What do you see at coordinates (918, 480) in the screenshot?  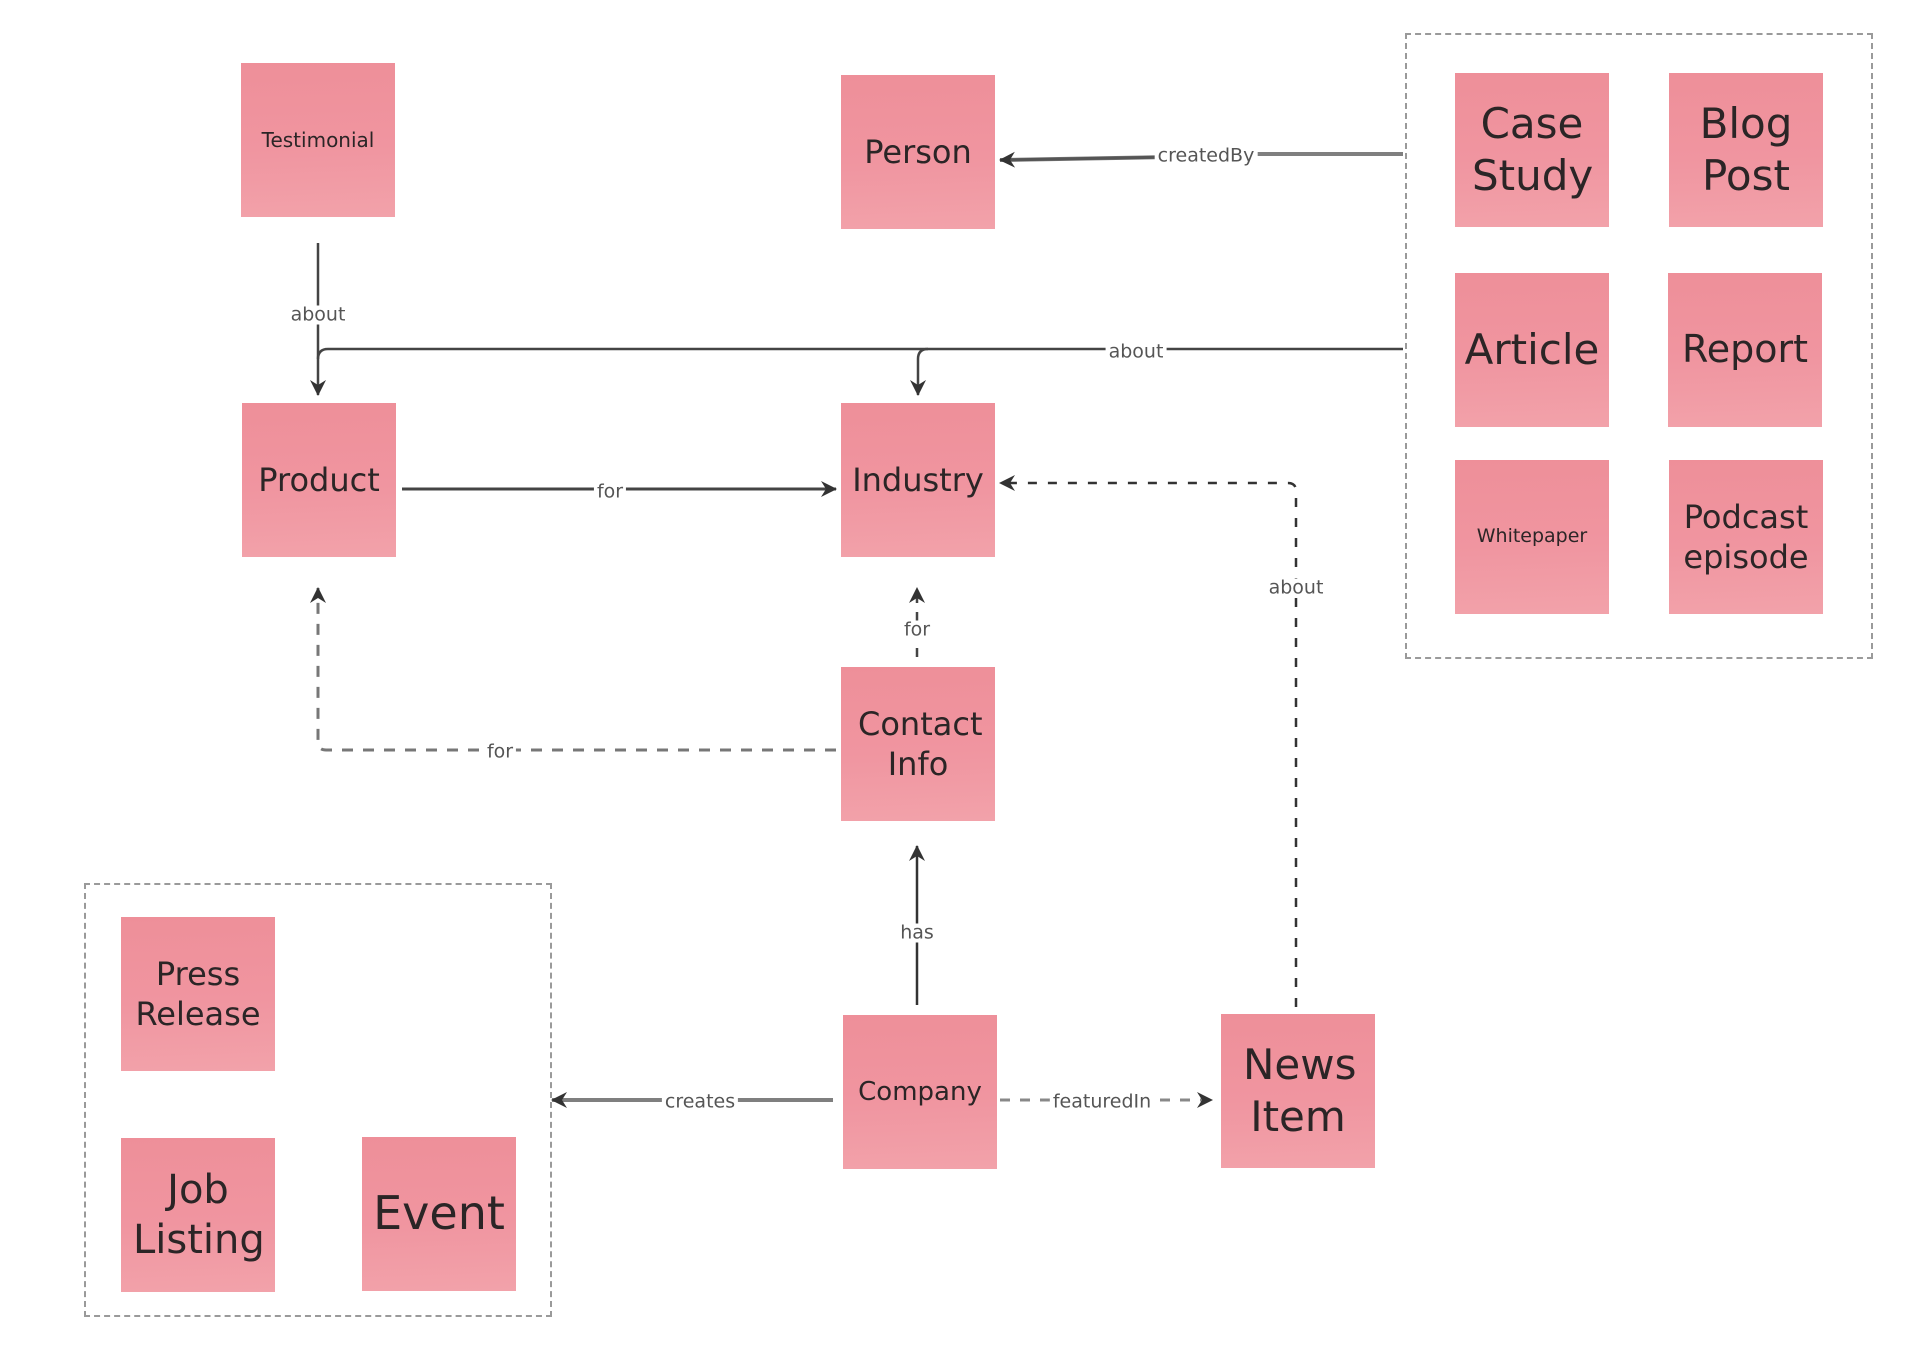 I see `node-label: Industry` at bounding box center [918, 480].